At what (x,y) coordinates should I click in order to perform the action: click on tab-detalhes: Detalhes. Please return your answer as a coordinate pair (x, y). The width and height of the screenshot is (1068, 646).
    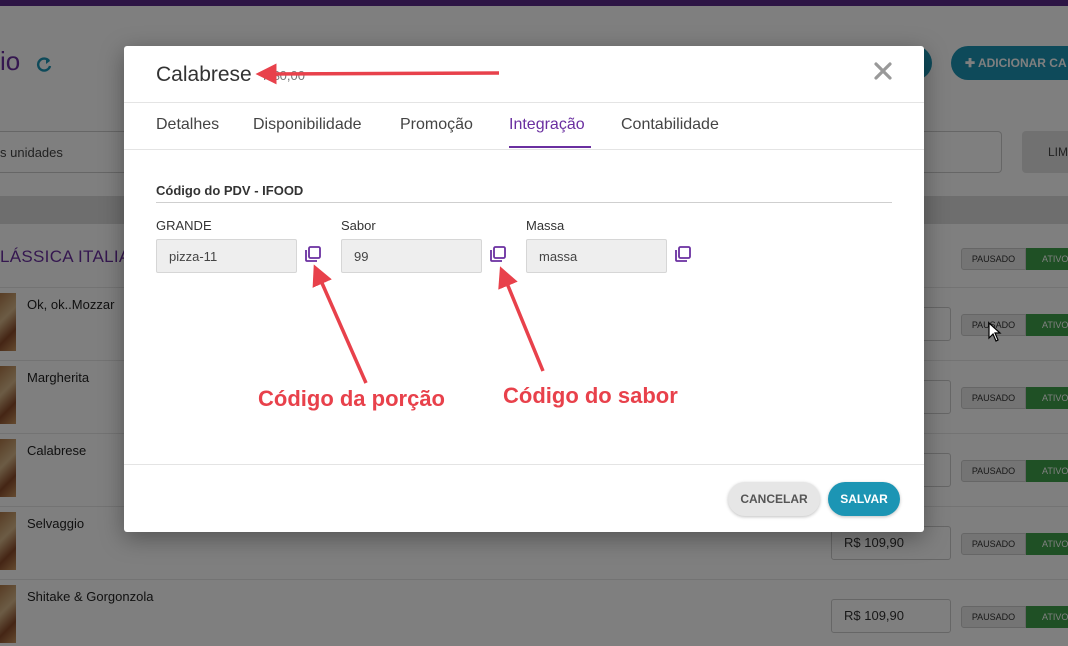
    Looking at the image, I should click on (187, 125).